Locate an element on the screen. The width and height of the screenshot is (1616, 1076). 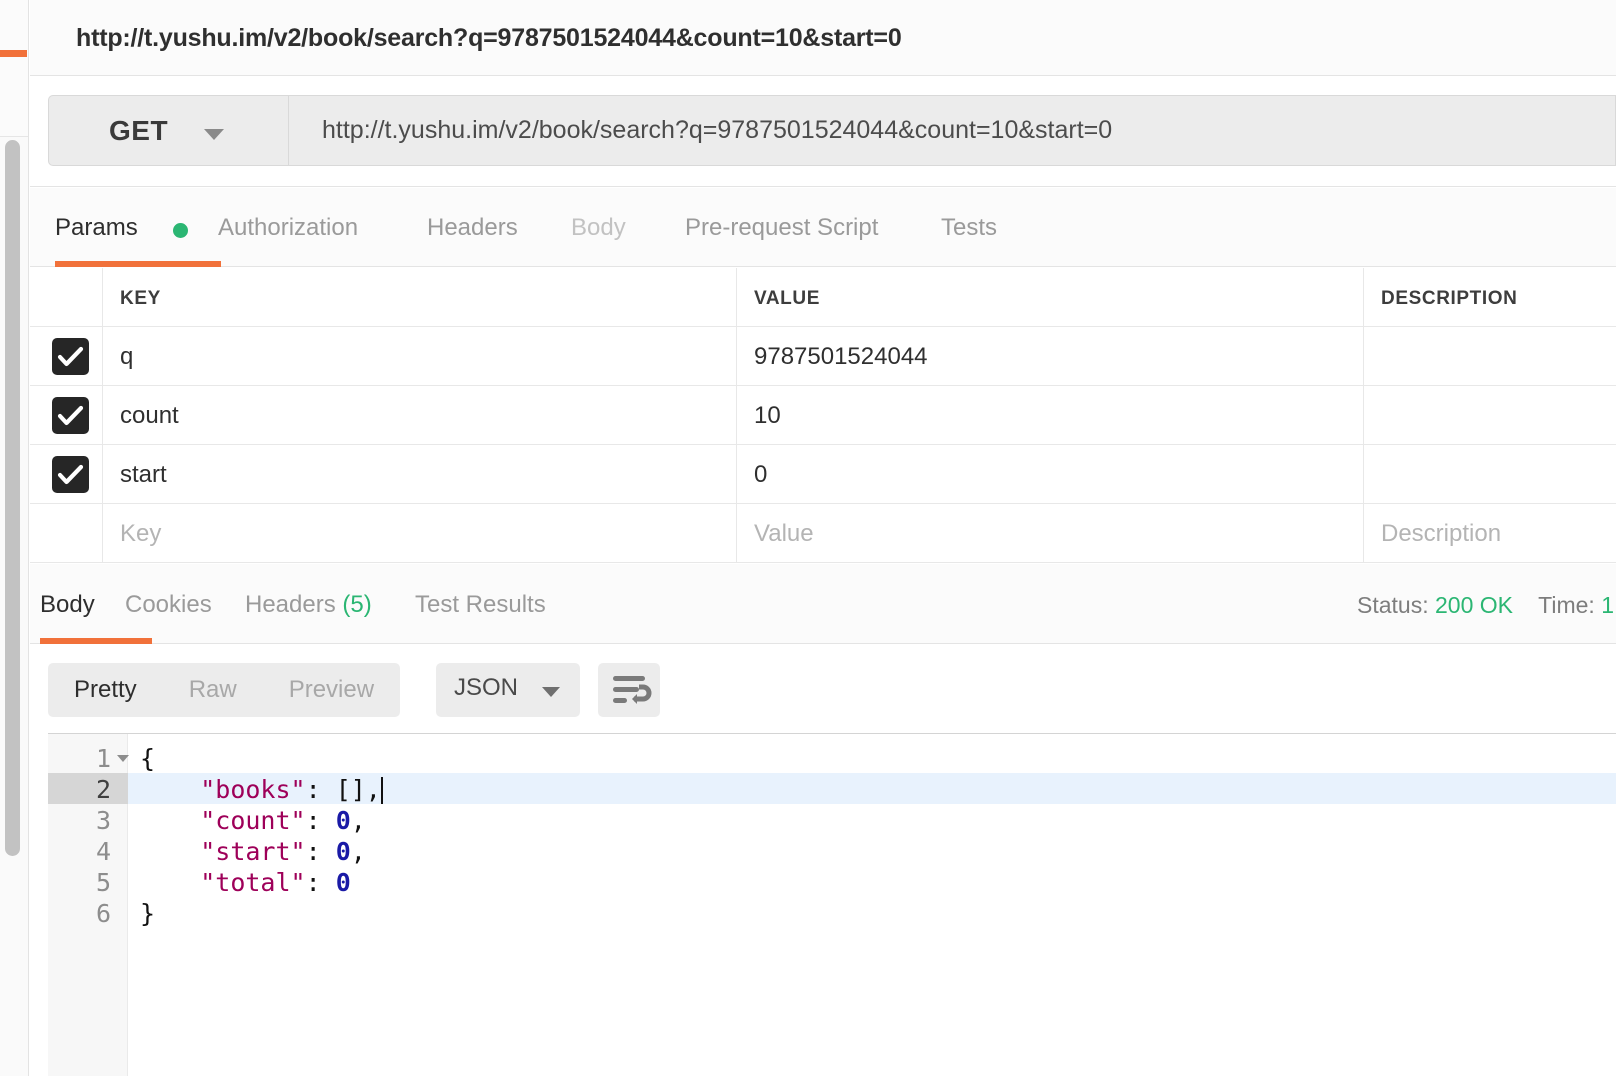
response-tab-body: Body is located at coordinates (67, 605).